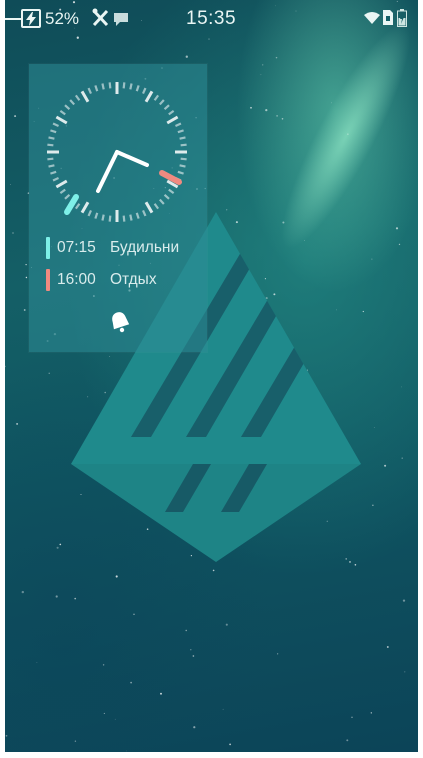 The image size is (423, 758). I want to click on chat-icon, so click(121, 19).